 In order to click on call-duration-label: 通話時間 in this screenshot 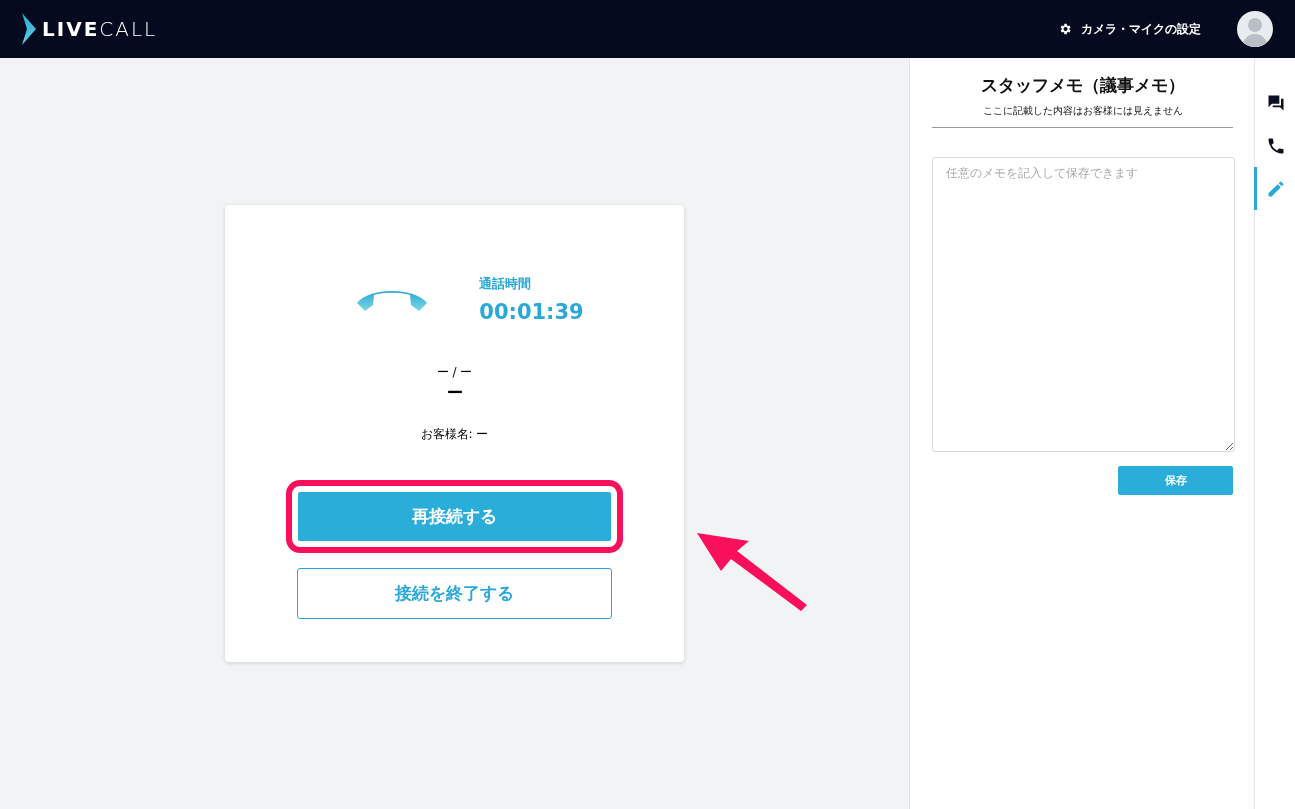, I will do `click(506, 284)`.